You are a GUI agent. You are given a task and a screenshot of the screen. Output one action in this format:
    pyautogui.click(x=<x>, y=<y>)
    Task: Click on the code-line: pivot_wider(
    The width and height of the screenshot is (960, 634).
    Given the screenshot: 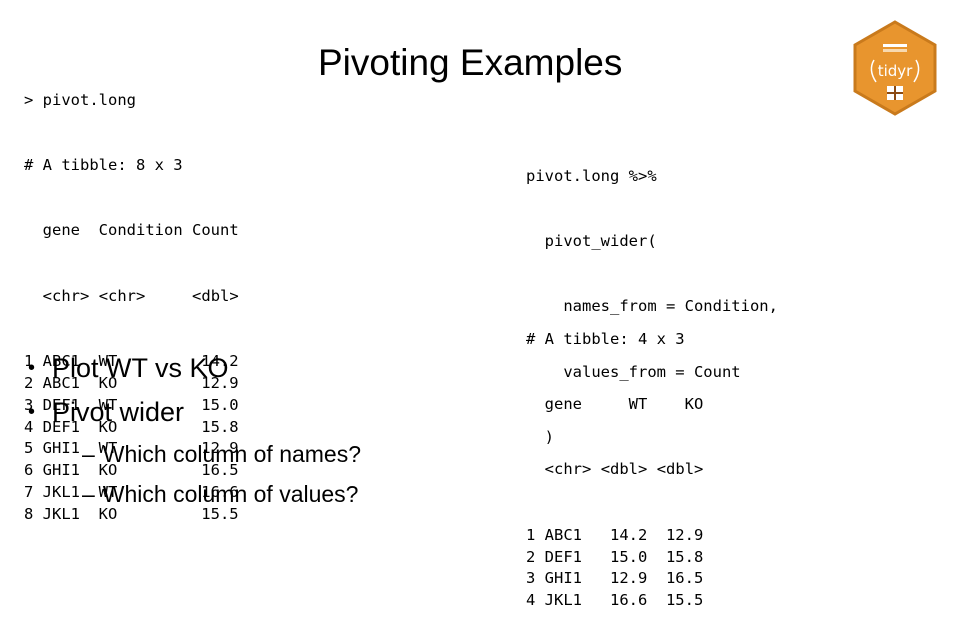 What is the action you would take?
    pyautogui.click(x=591, y=240)
    